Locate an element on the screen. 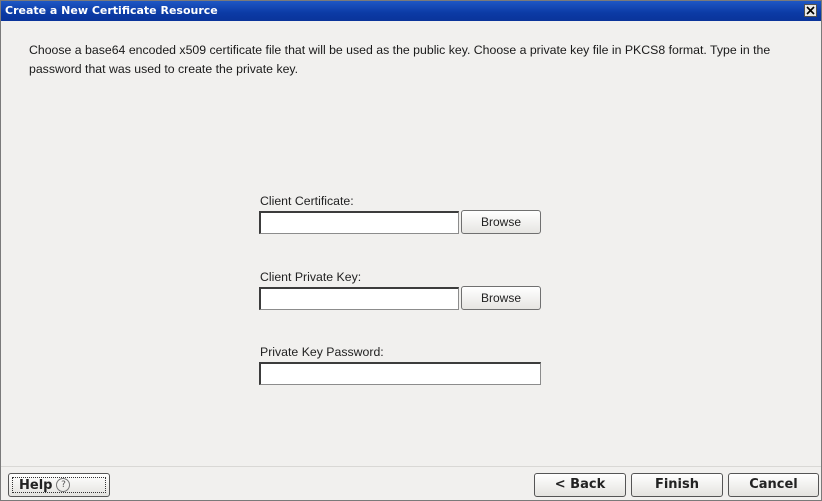 The image size is (822, 501). title-bar: Create a New Certificate Resource is located at coordinates (411, 11).